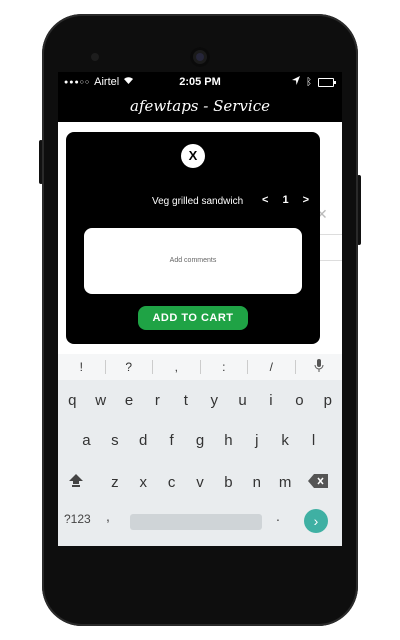  What do you see at coordinates (143, 440) in the screenshot?
I see `key-d: d` at bounding box center [143, 440].